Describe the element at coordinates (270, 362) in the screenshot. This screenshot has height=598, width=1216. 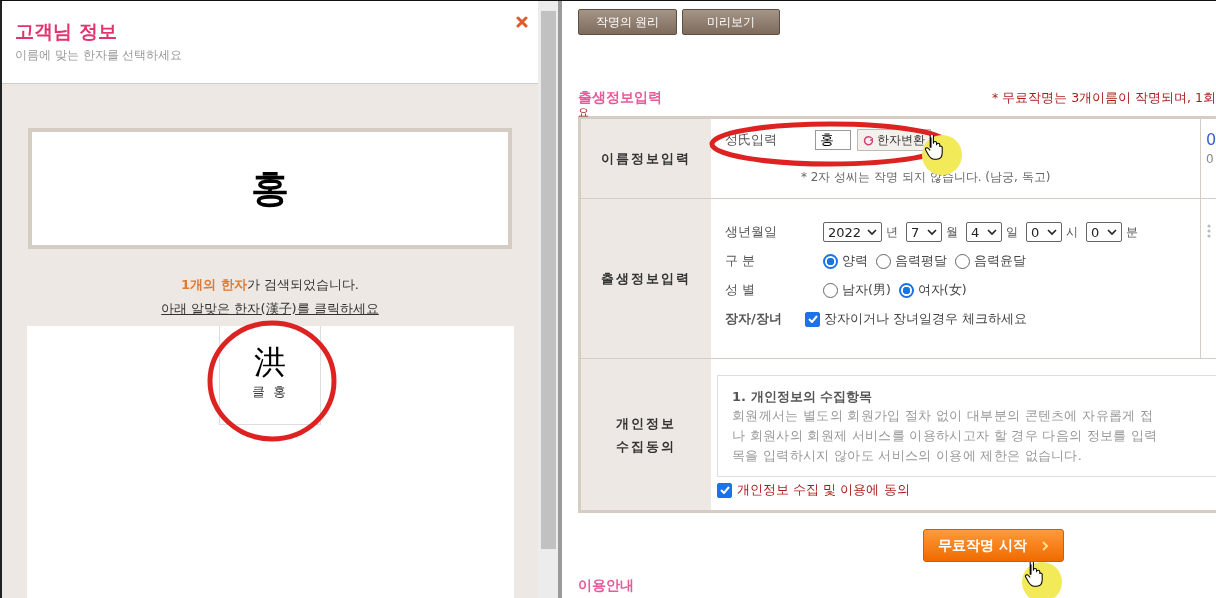
I see `hanja-character: 洪` at that location.